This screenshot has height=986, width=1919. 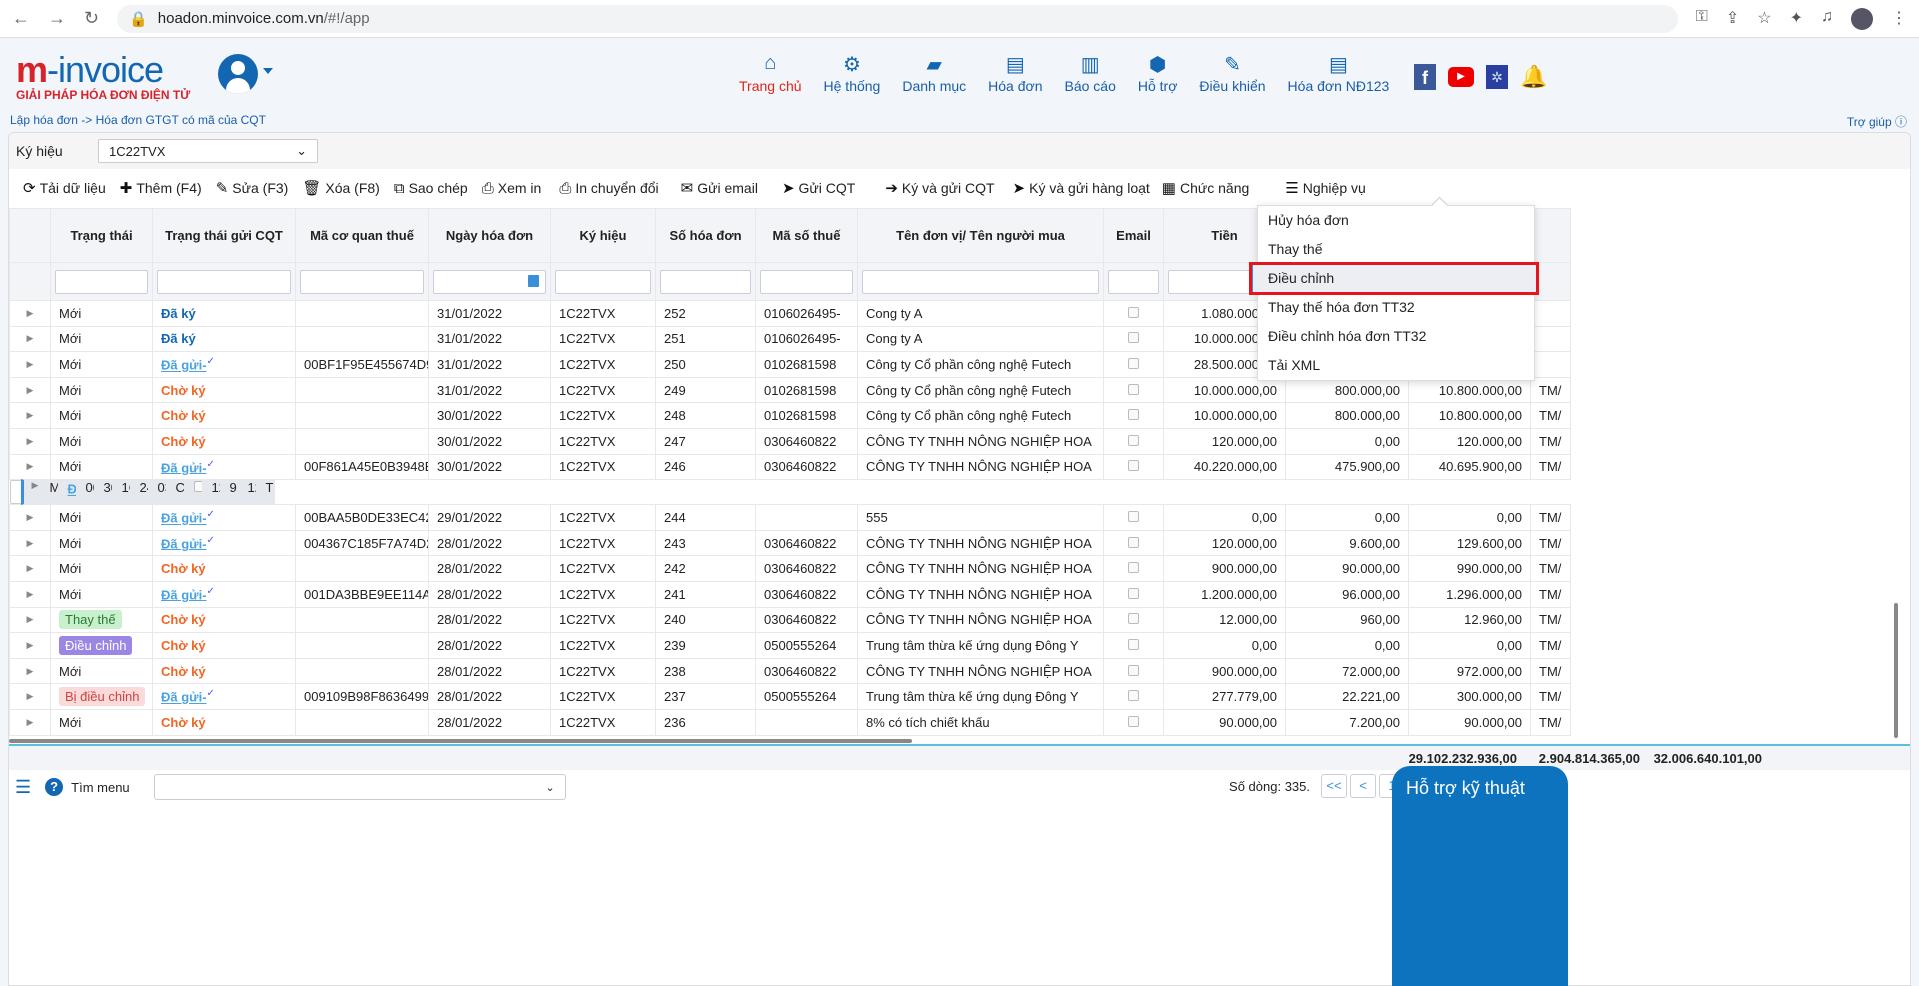 I want to click on key-icon: ⚿, so click(x=1702, y=19).